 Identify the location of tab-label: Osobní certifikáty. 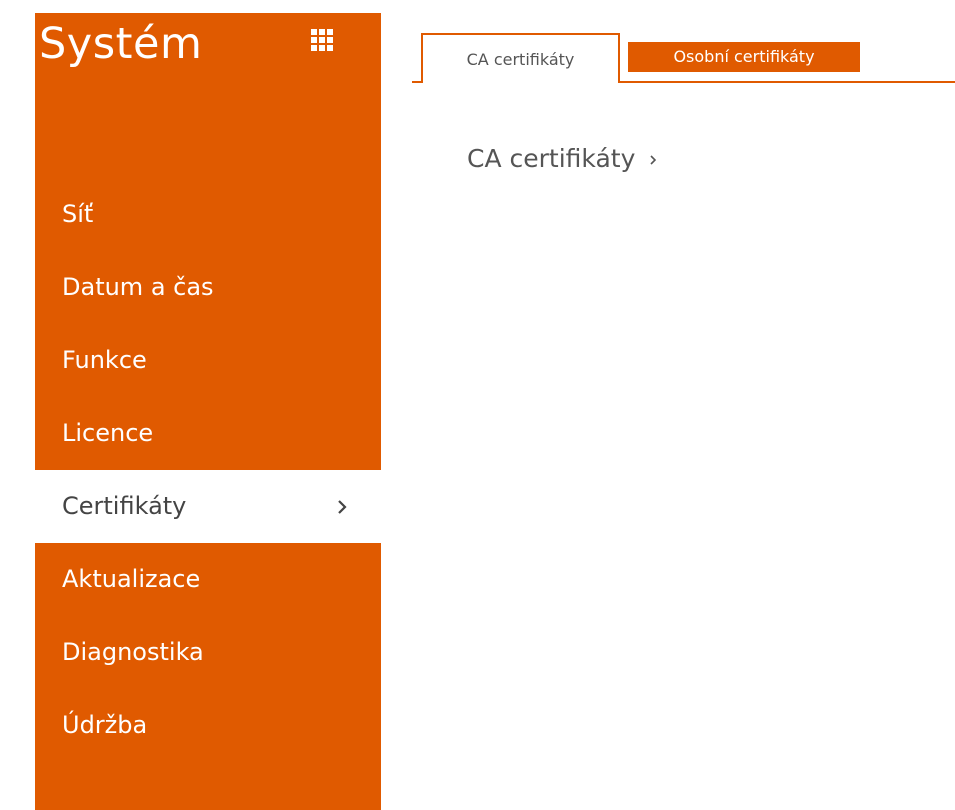
(744, 56).